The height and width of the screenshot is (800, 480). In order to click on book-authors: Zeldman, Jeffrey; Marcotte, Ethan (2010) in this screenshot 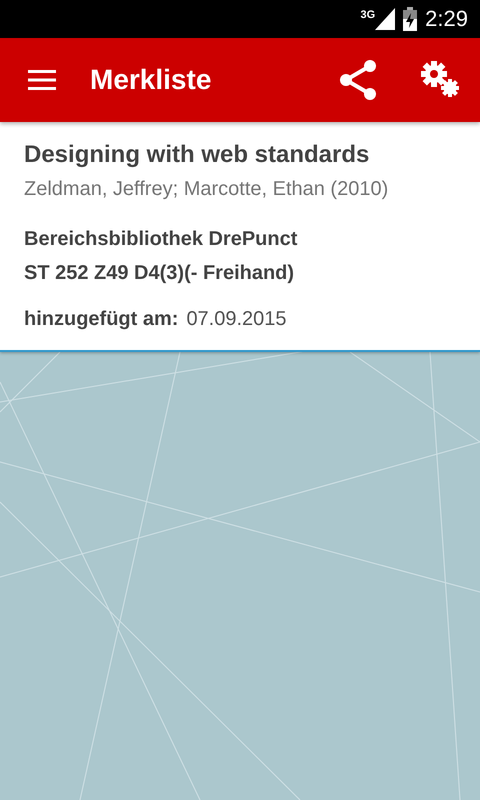, I will do `click(207, 189)`.